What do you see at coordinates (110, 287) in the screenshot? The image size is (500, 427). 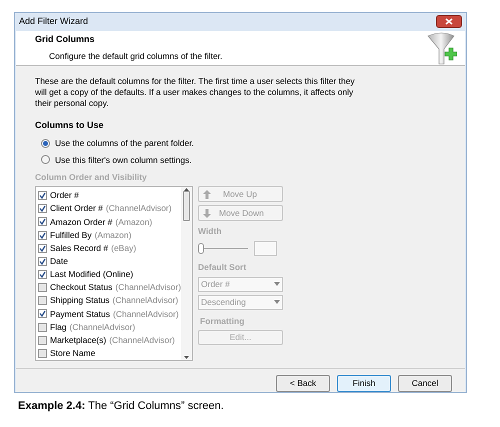 I see `column-item: Checkout Status (ChannelAdvisor)` at bounding box center [110, 287].